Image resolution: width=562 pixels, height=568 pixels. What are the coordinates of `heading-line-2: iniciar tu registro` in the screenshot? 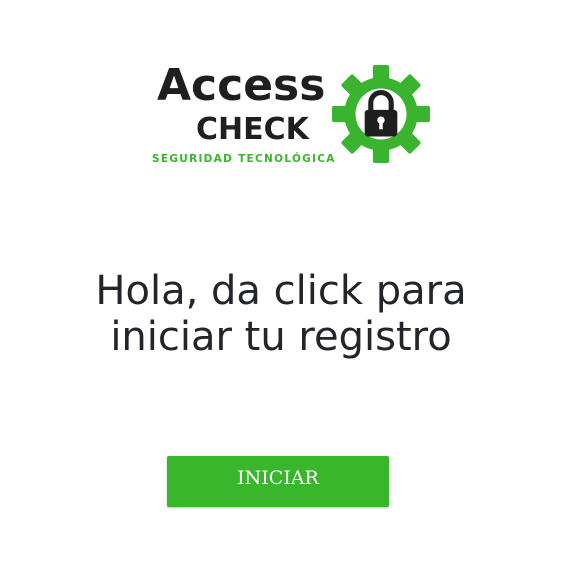 It's located at (281, 337).